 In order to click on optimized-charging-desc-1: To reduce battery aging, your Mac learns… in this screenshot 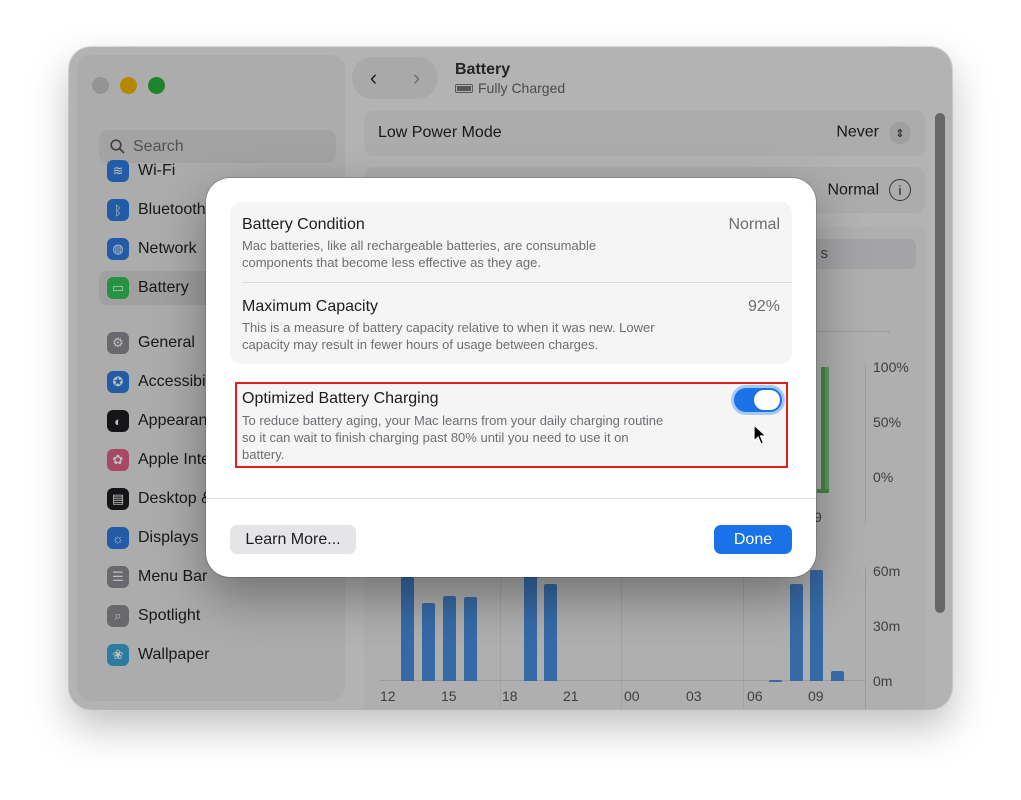, I will do `click(453, 420)`.